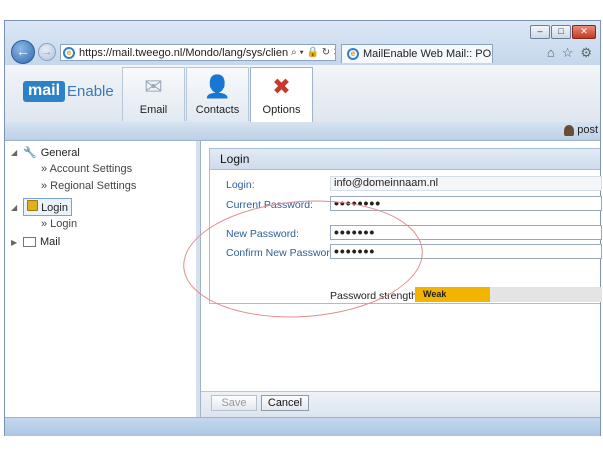  What do you see at coordinates (466, 232) in the screenshot?
I see `new-password-input: •••••••` at bounding box center [466, 232].